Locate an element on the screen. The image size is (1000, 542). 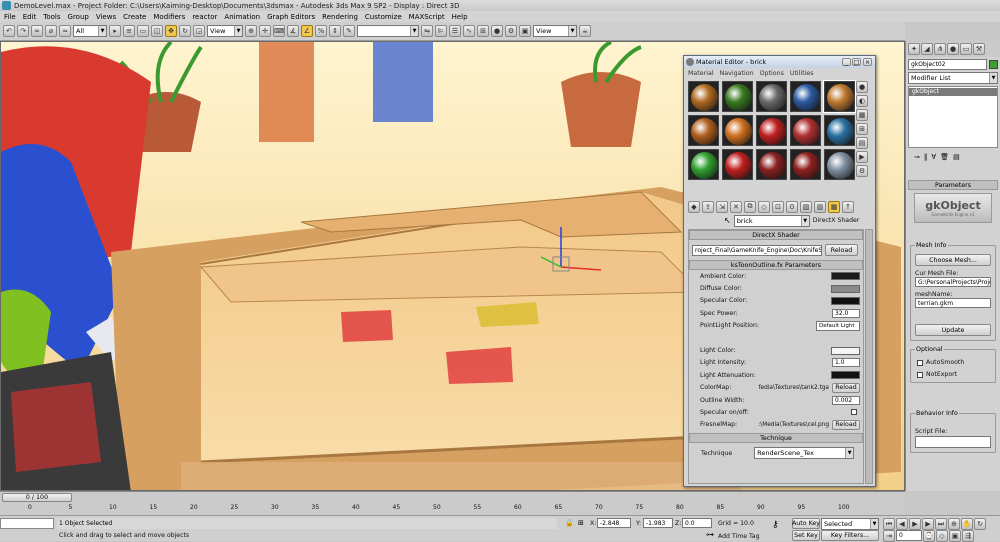
render-view-dropdown: View ▼ is located at coordinates (555, 31).